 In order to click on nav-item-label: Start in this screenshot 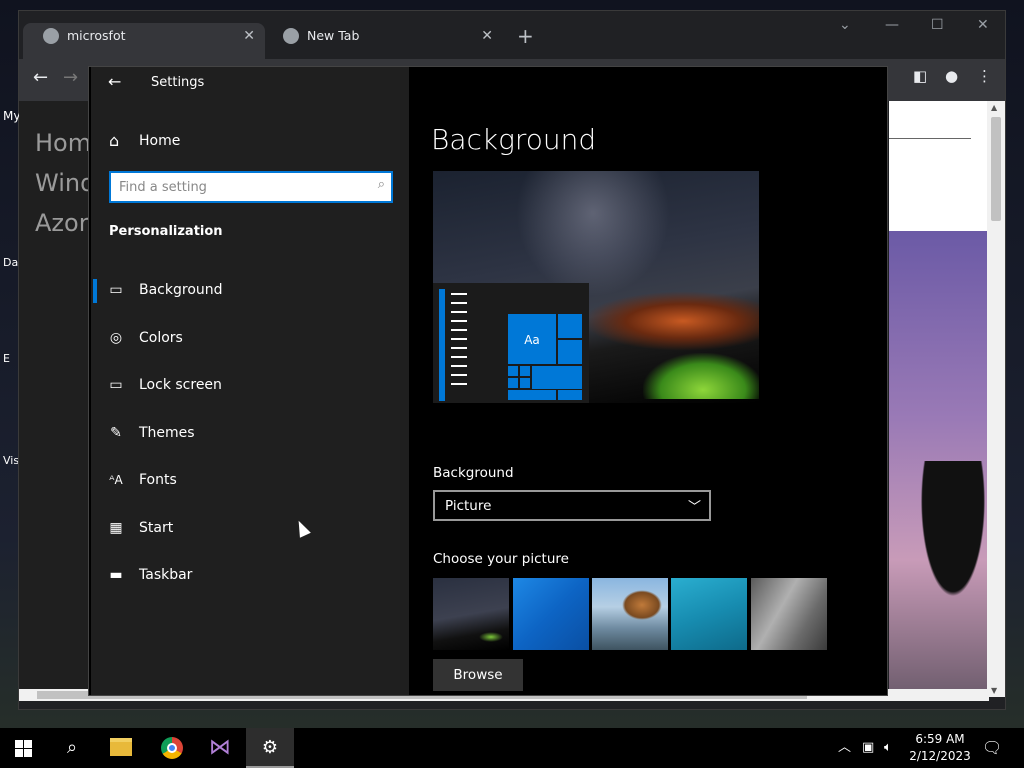, I will do `click(156, 528)`.